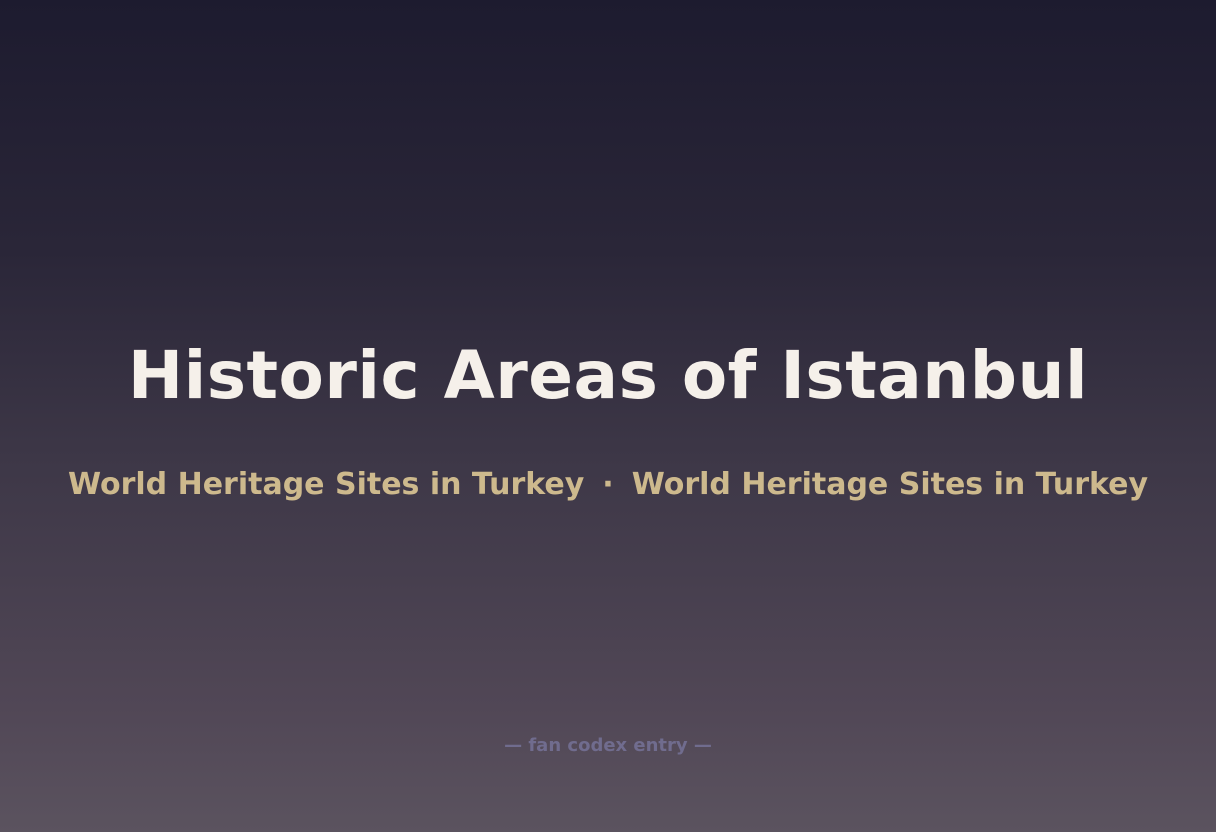 The width and height of the screenshot is (1216, 832). What do you see at coordinates (608, 375) in the screenshot?
I see `page-title: Historic Areas of Istanbul` at bounding box center [608, 375].